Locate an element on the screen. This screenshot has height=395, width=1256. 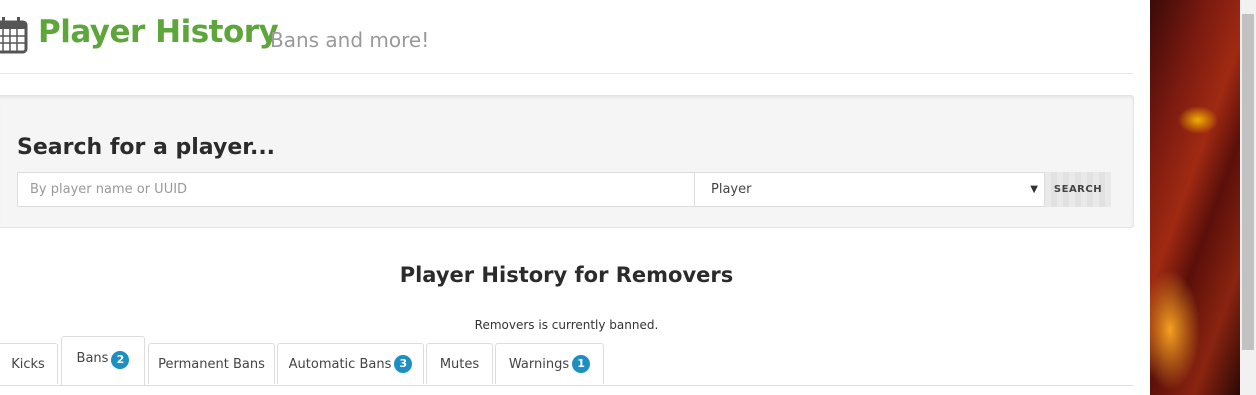
calendar-icon is located at coordinates (14, 35).